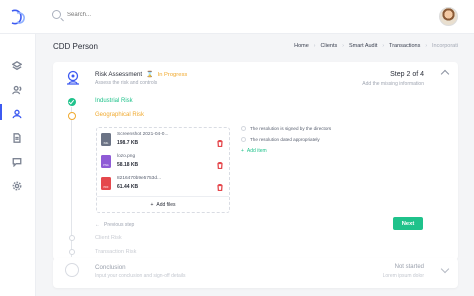 The width and height of the screenshot is (474, 296). I want to click on add-files-button: + Add files, so click(163, 205).